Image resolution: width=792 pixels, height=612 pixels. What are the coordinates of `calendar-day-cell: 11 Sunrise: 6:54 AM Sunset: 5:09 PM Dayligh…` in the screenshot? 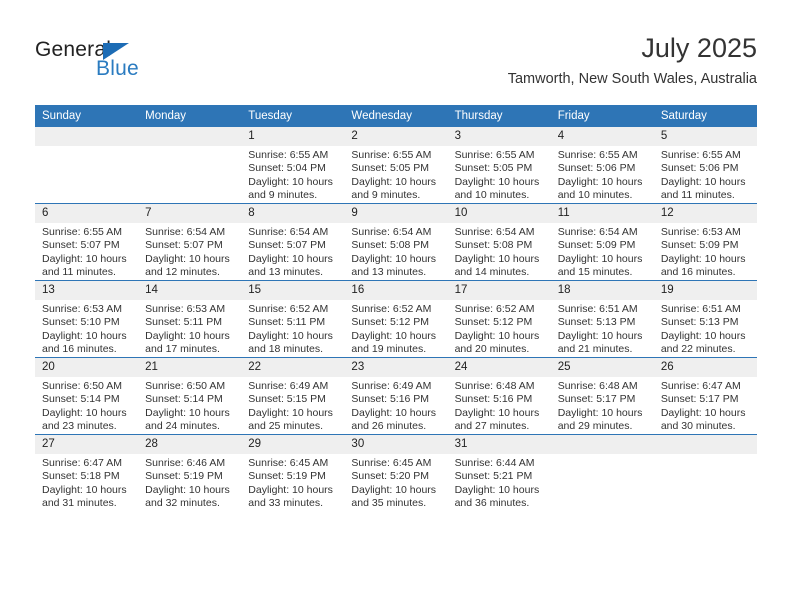 It's located at (602, 242).